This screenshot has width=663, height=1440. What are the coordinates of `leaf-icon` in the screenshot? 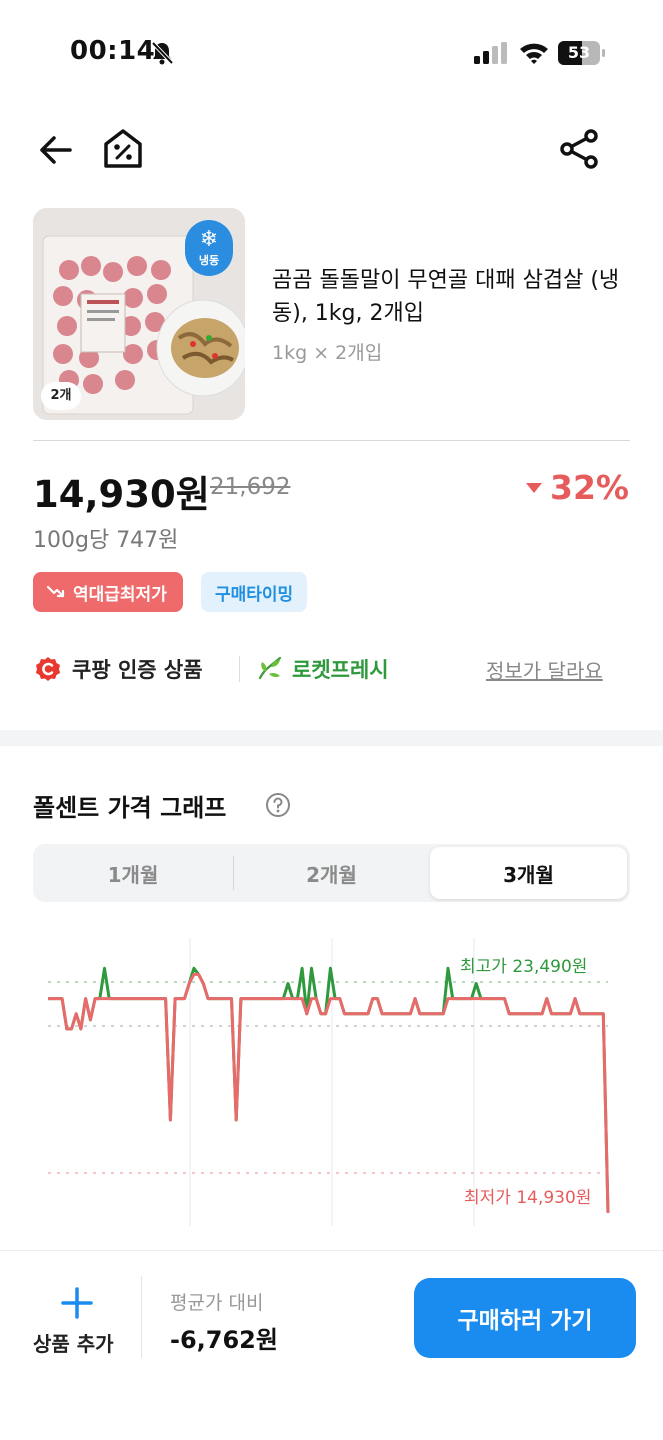 It's located at (270, 668).